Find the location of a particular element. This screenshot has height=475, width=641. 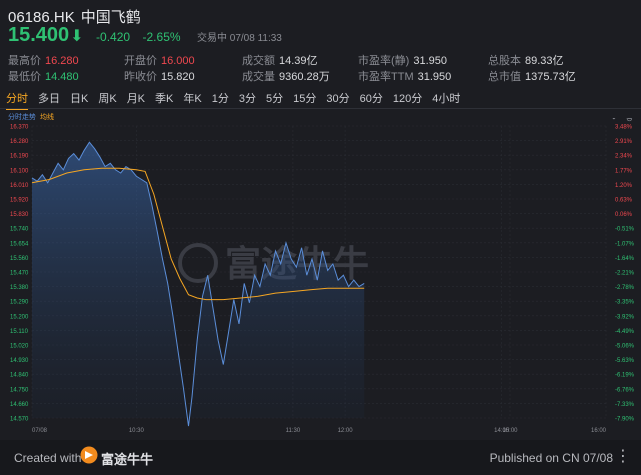

y-tick-label: 16.190 is located at coordinates (19, 157).